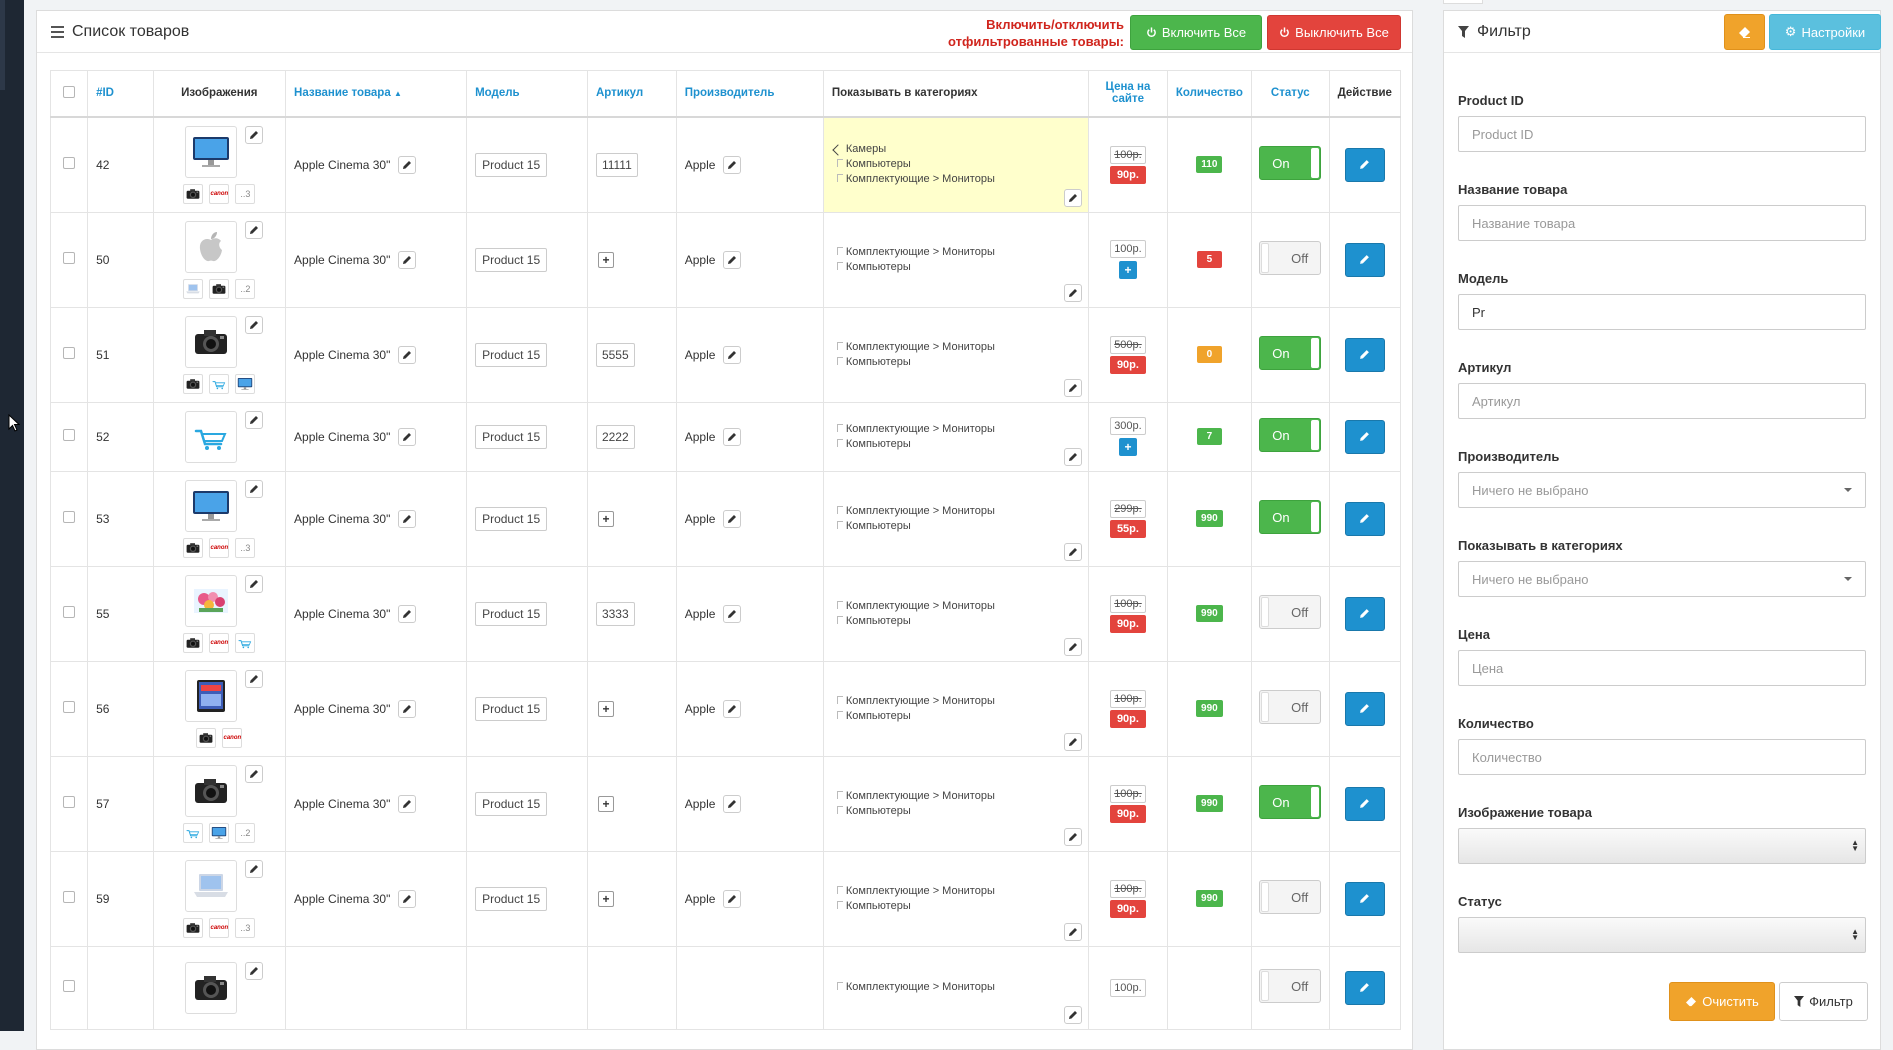  What do you see at coordinates (1209, 354) in the screenshot?
I see `quantity-badge: 0` at bounding box center [1209, 354].